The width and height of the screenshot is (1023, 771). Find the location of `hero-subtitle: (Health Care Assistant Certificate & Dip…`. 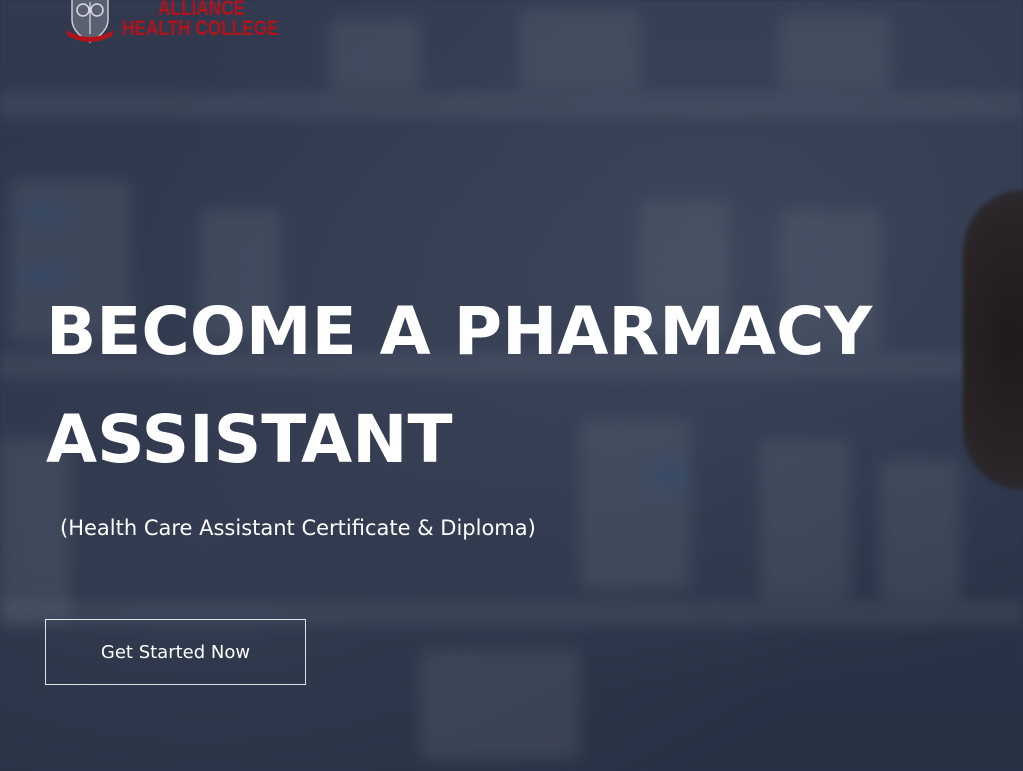

hero-subtitle: (Health Care Assistant Certificate & Dip… is located at coordinates (298, 528).